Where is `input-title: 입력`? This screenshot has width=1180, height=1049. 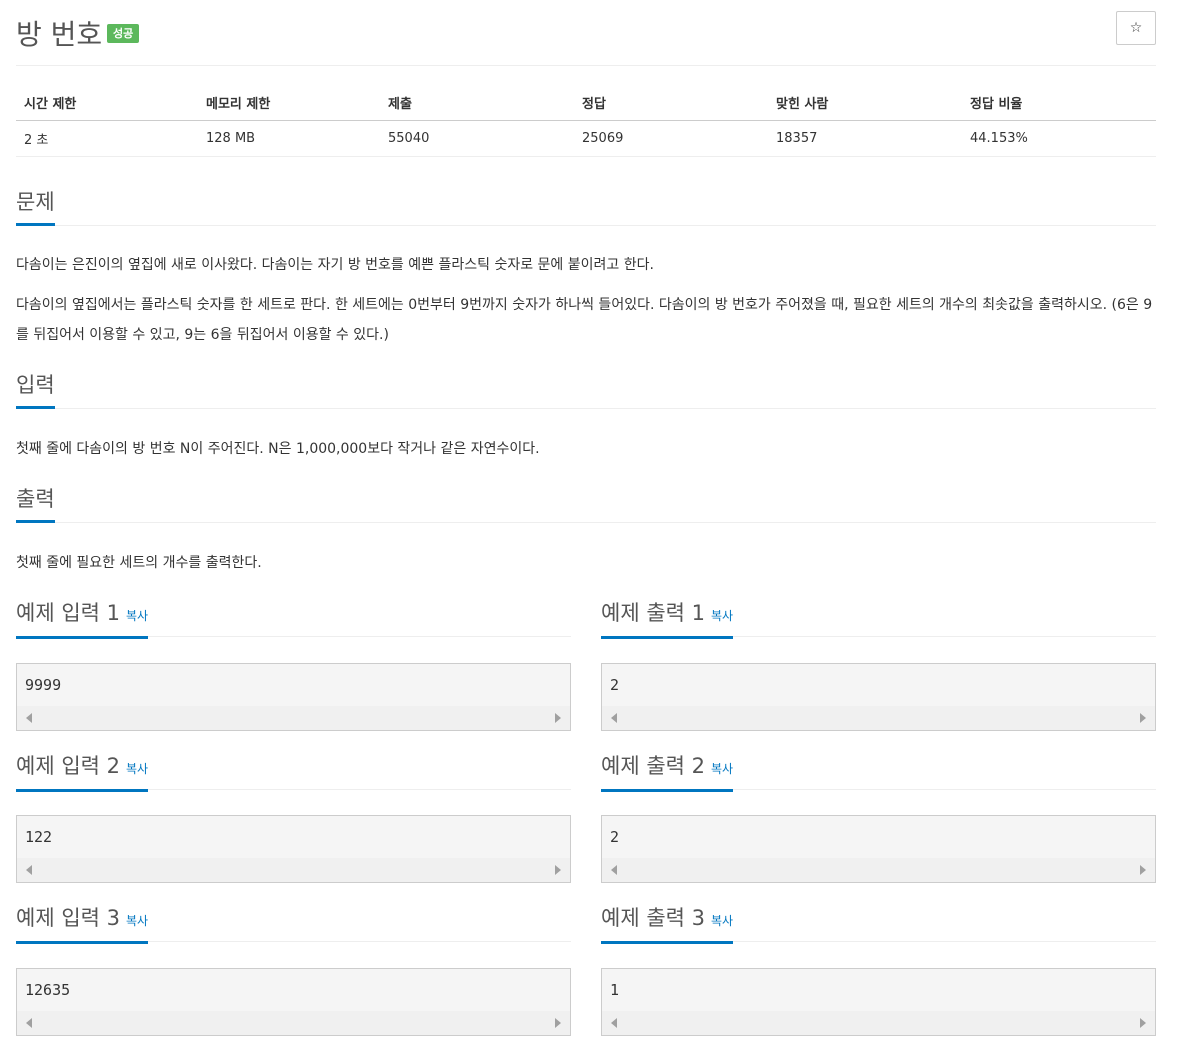
input-title: 입력 is located at coordinates (35, 389).